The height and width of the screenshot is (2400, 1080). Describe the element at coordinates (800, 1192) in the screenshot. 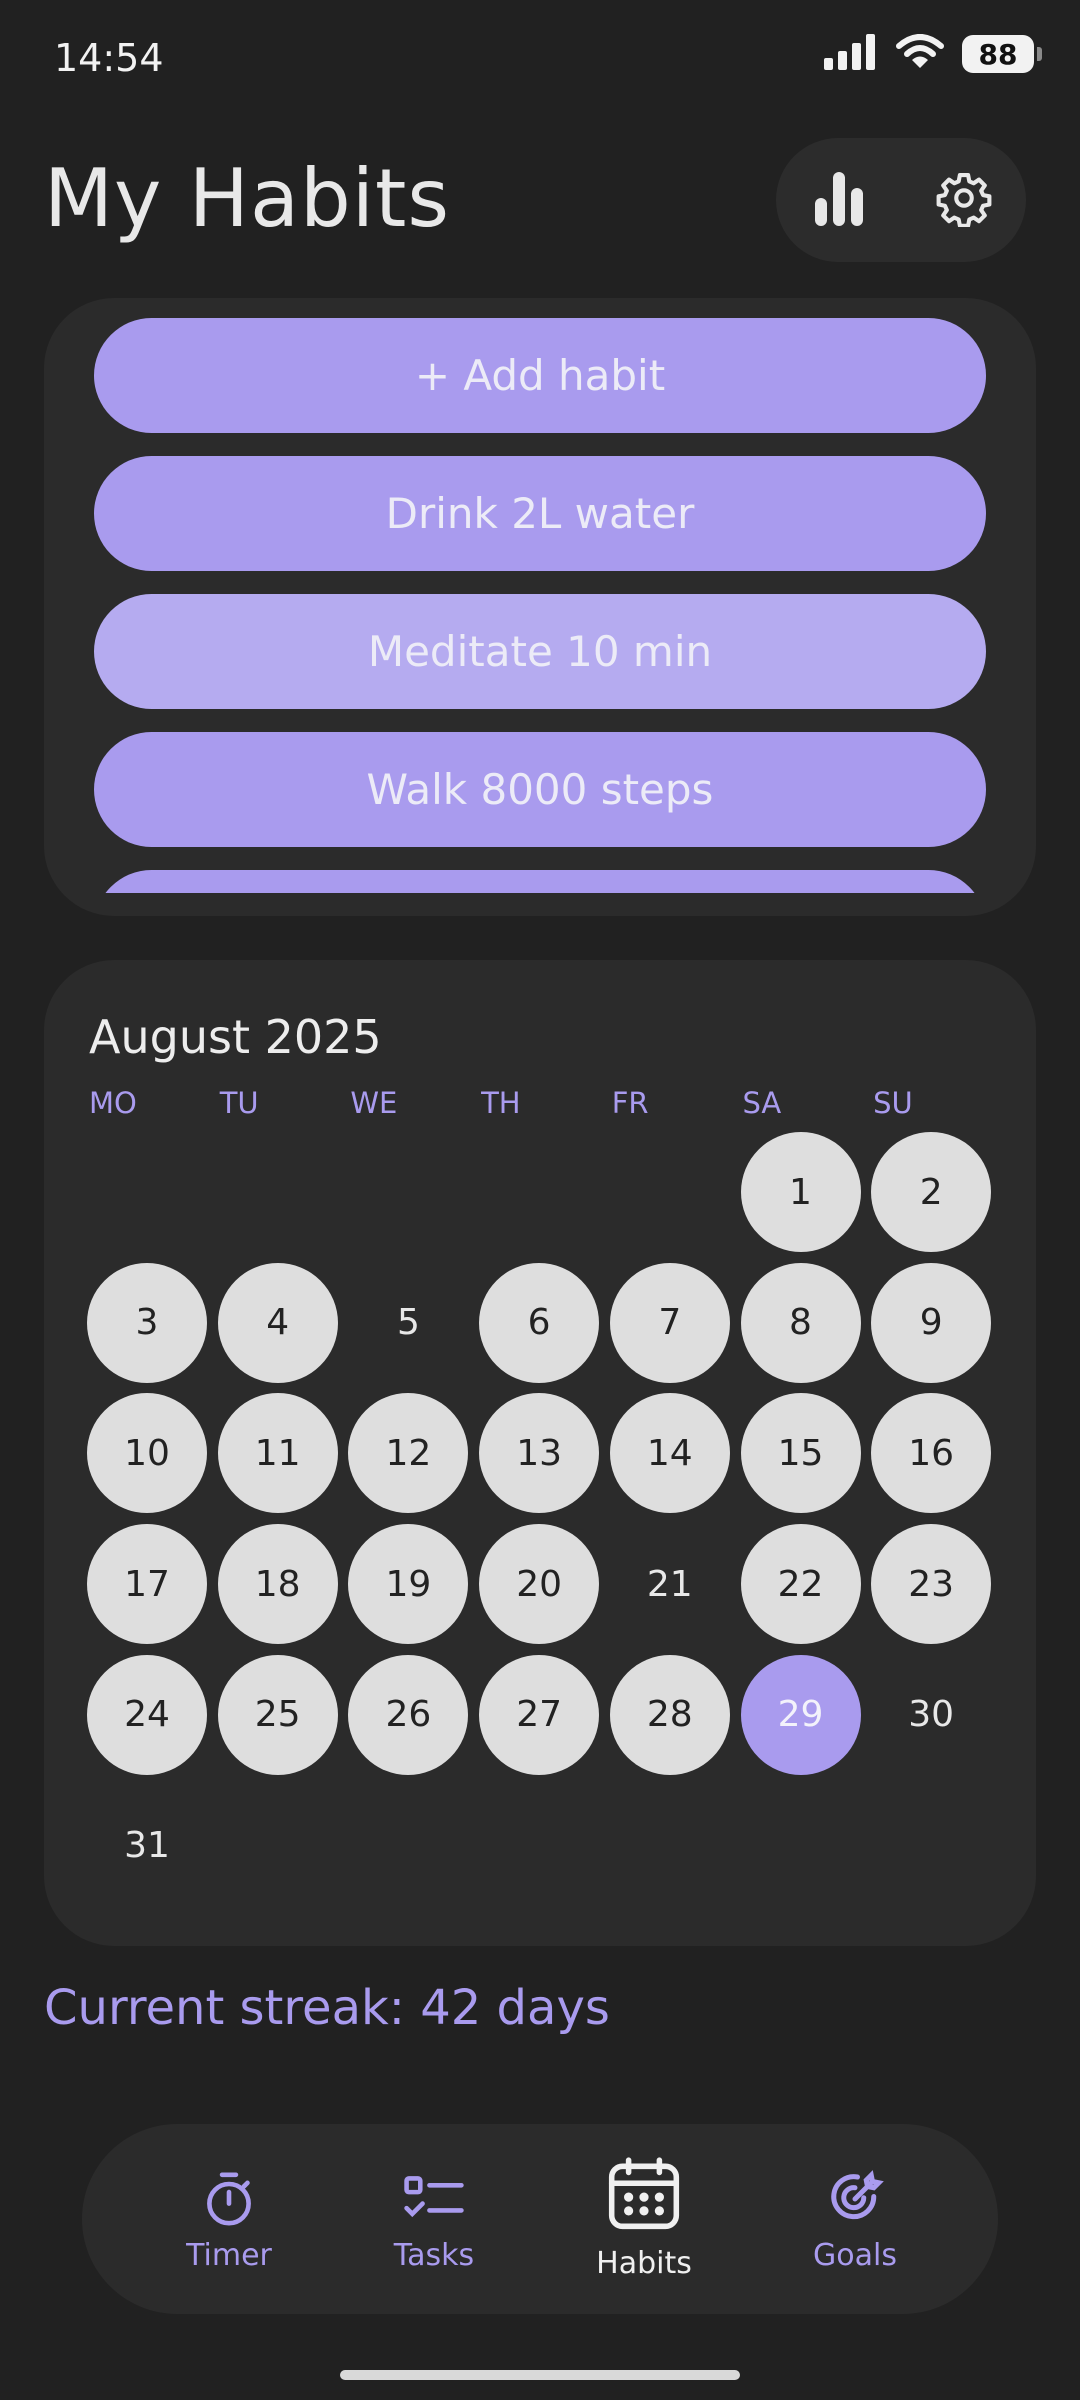

I see `calendar-day: 1` at that location.